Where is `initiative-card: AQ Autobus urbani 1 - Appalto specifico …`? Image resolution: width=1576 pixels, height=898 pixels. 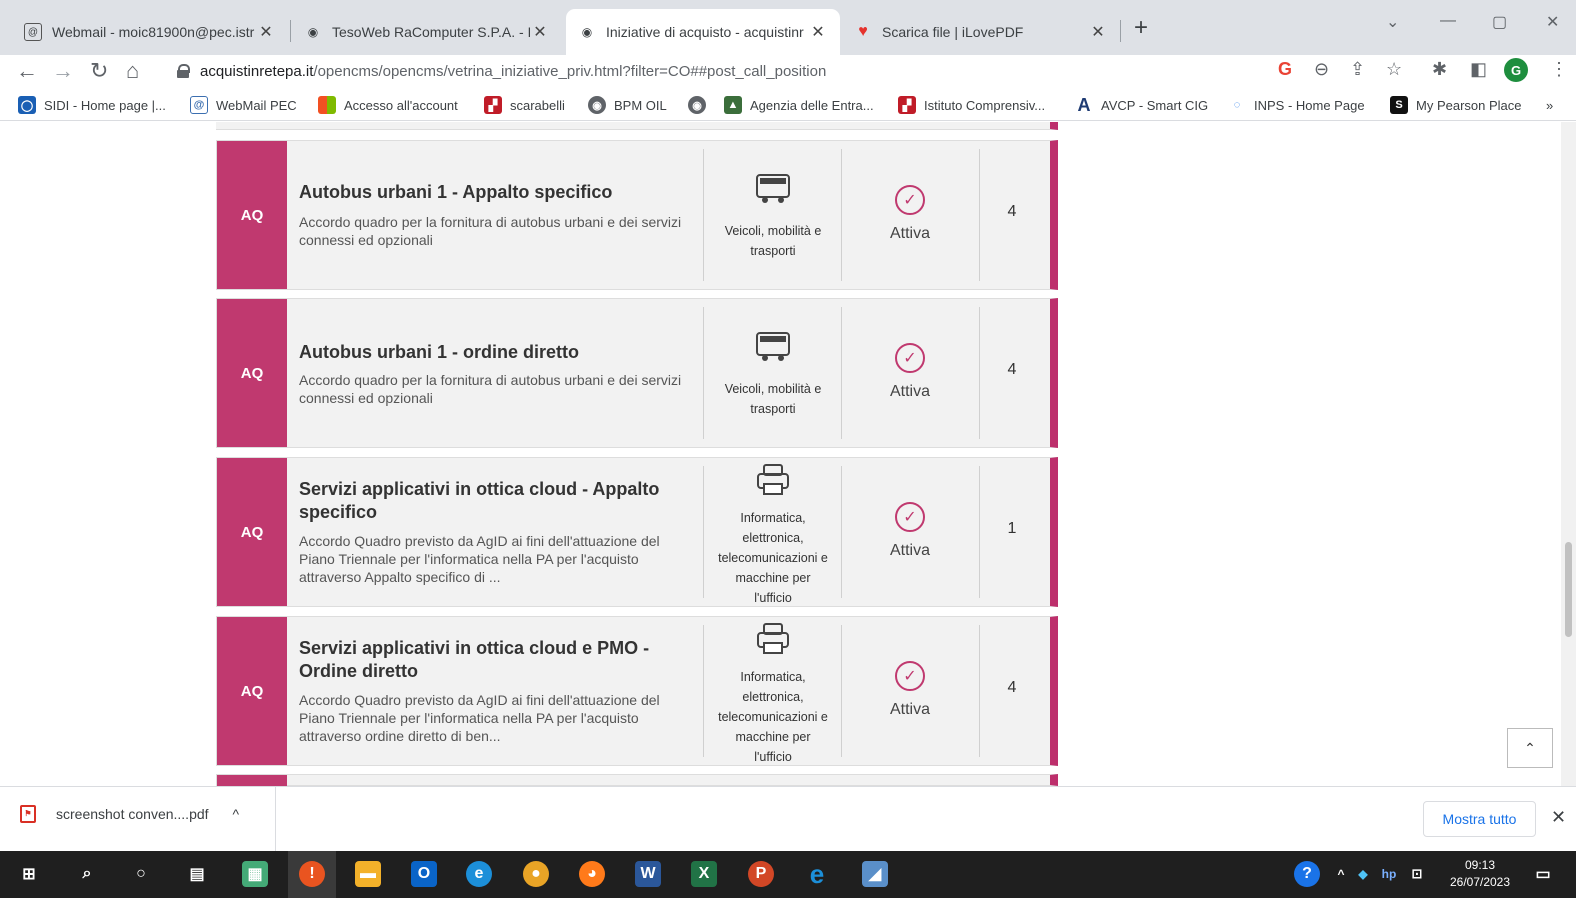
initiative-card: AQ Autobus urbani 1 - Appalto specifico … is located at coordinates (637, 215).